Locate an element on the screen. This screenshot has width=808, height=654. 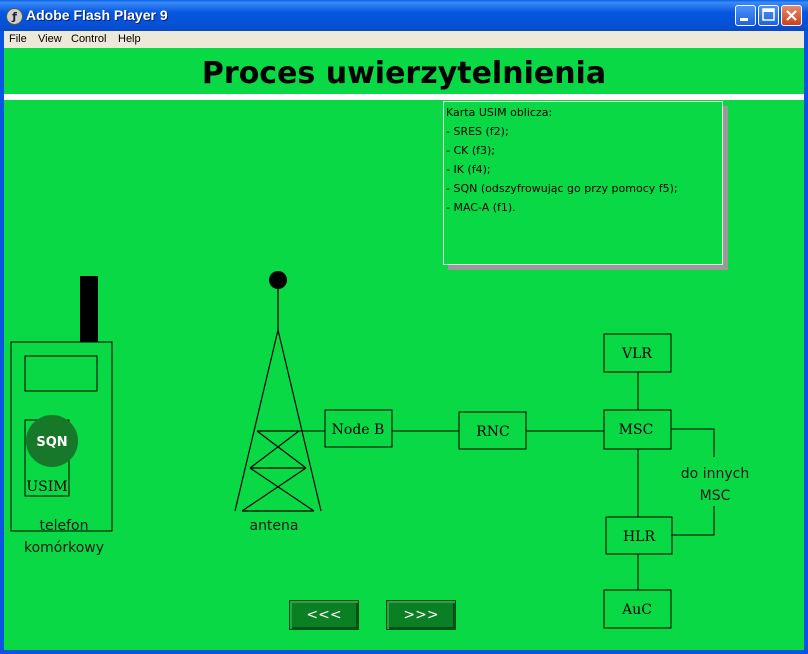
minimize-icon is located at coordinates (744, 19).